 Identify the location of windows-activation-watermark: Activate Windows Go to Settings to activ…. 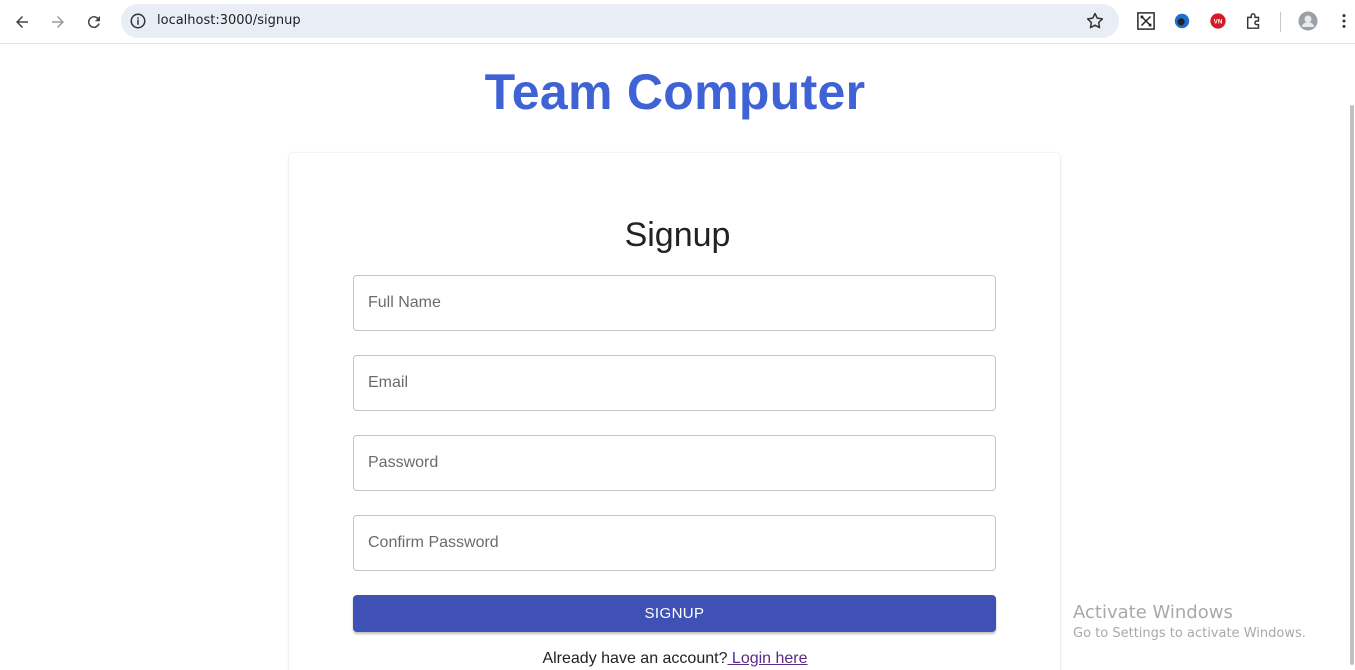
(1189, 621).